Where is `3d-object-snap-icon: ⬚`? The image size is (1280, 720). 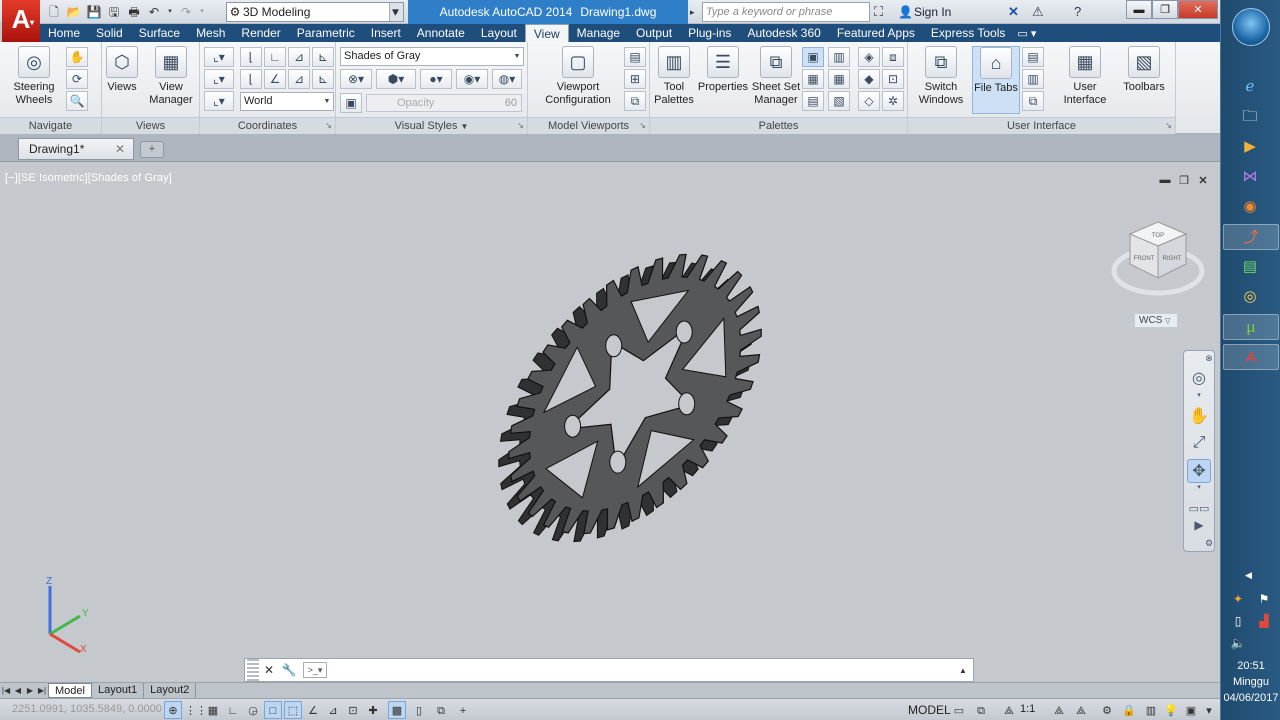
3d-object-snap-icon: ⬚ is located at coordinates (293, 710).